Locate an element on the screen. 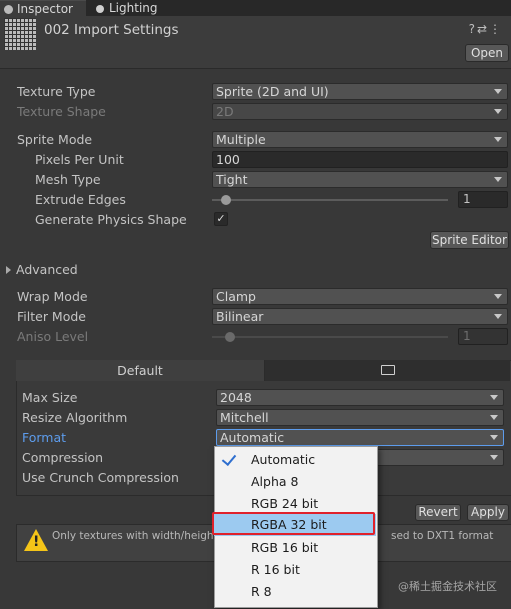 This screenshot has width=511, height=609. checkbox-check-icon: ✓ is located at coordinates (221, 218).